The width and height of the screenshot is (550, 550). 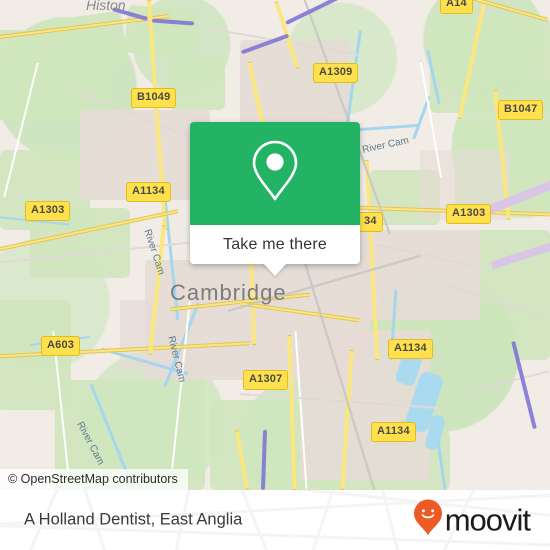 I want to click on map-road-shield: A1309, so click(x=336, y=73).